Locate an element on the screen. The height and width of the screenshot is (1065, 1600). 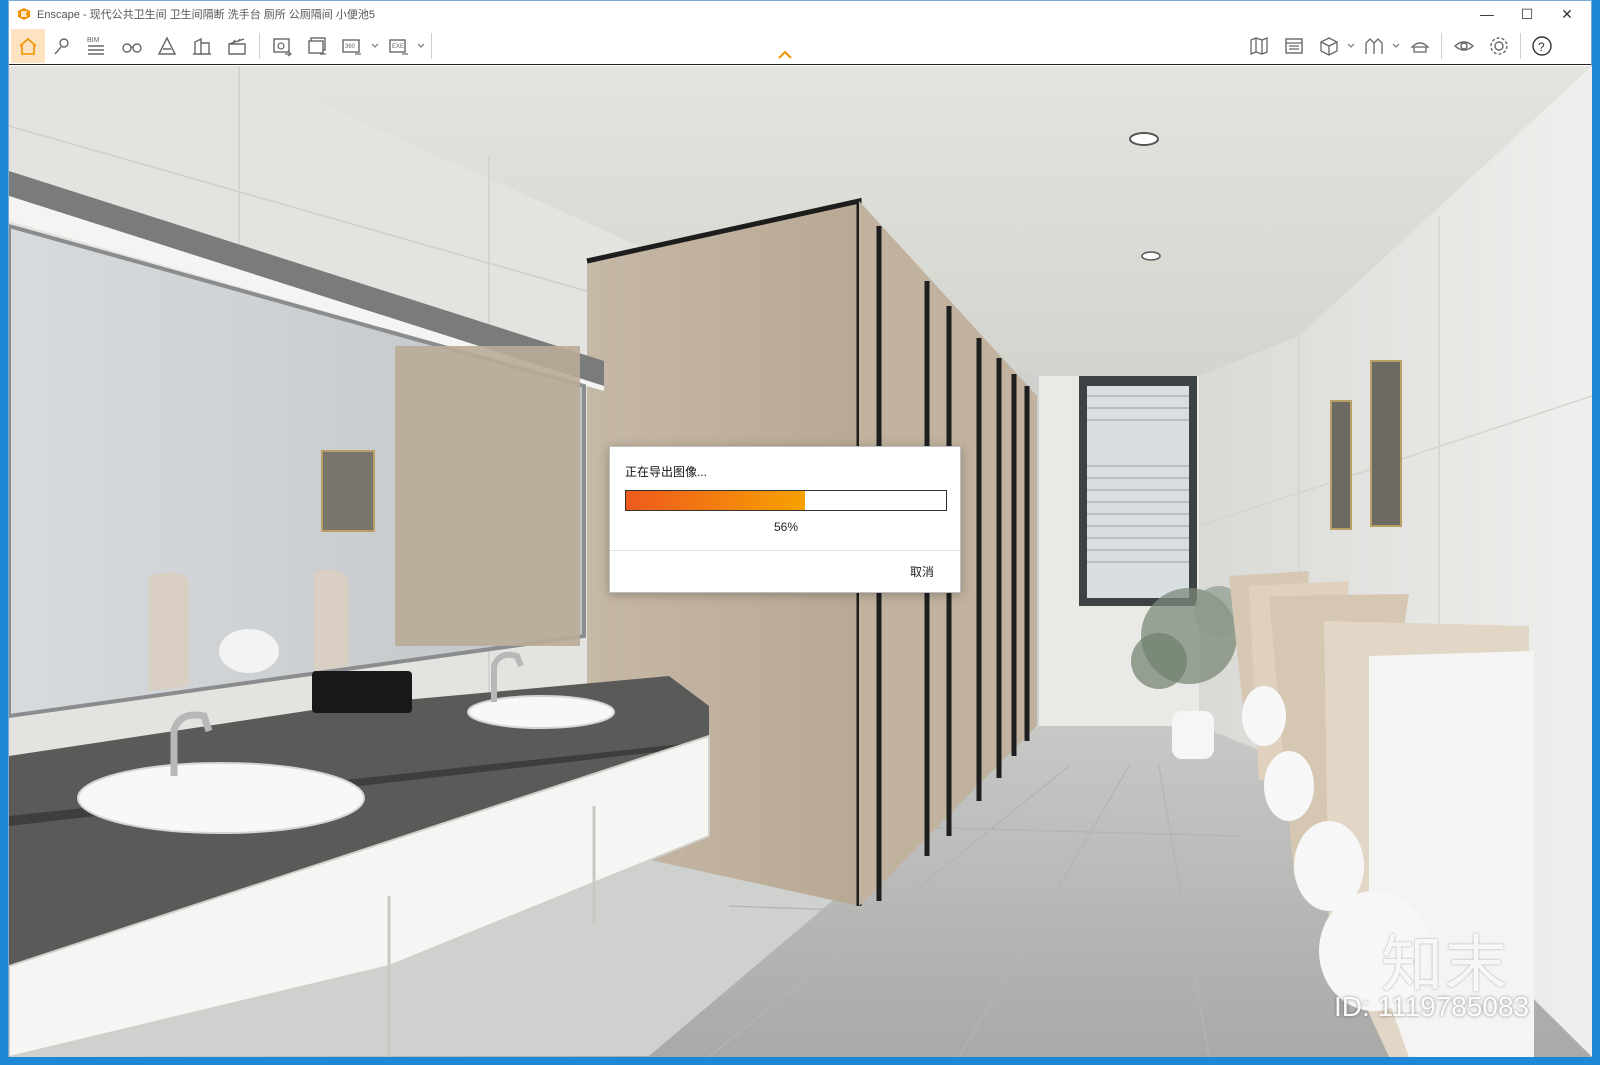
bim-icon: BIM is located at coordinates (95, 46).